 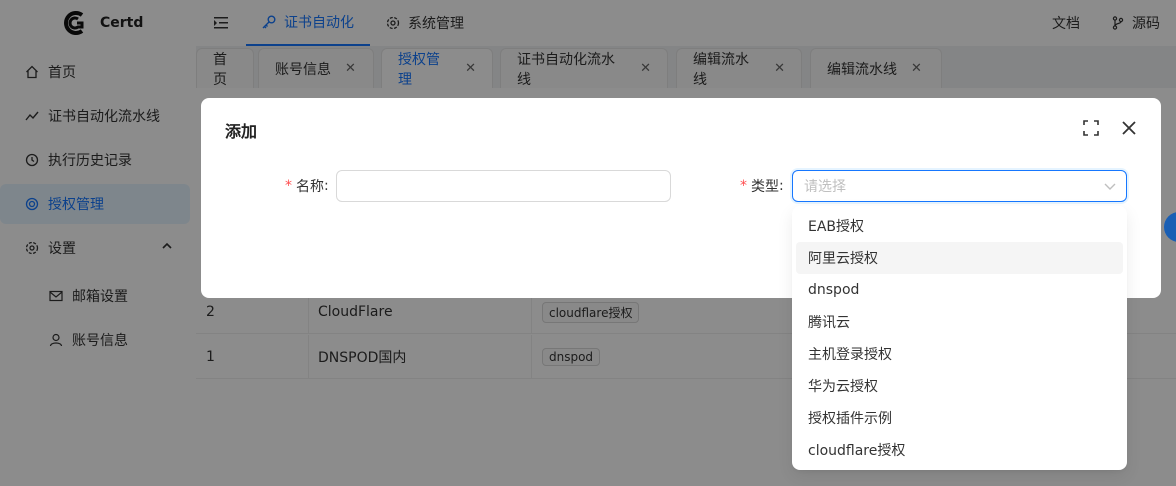 What do you see at coordinates (959, 354) in the screenshot?
I see `select-option: 主机登录授权` at bounding box center [959, 354].